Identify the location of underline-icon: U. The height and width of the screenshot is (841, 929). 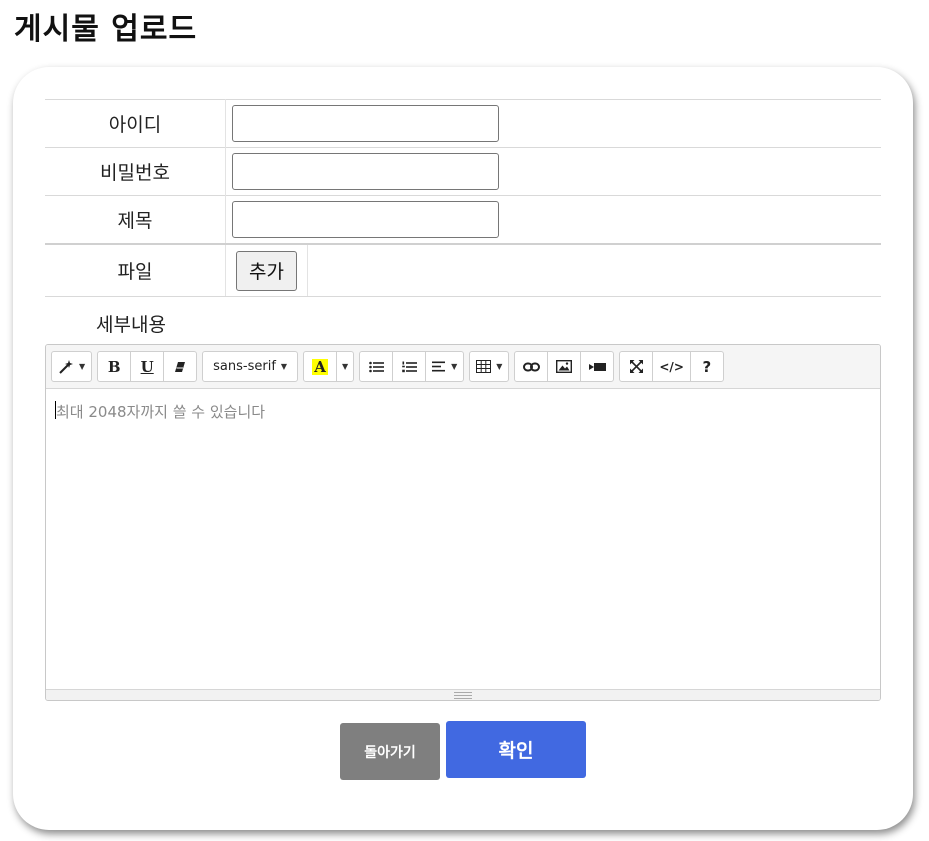
(147, 366).